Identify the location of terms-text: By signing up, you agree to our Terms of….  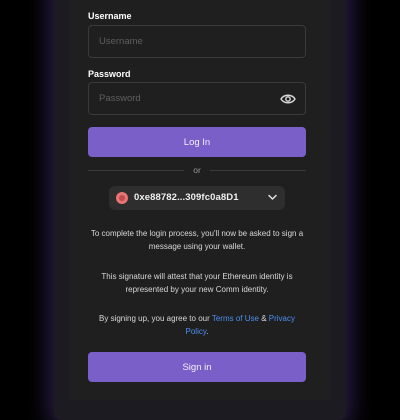
(197, 325).